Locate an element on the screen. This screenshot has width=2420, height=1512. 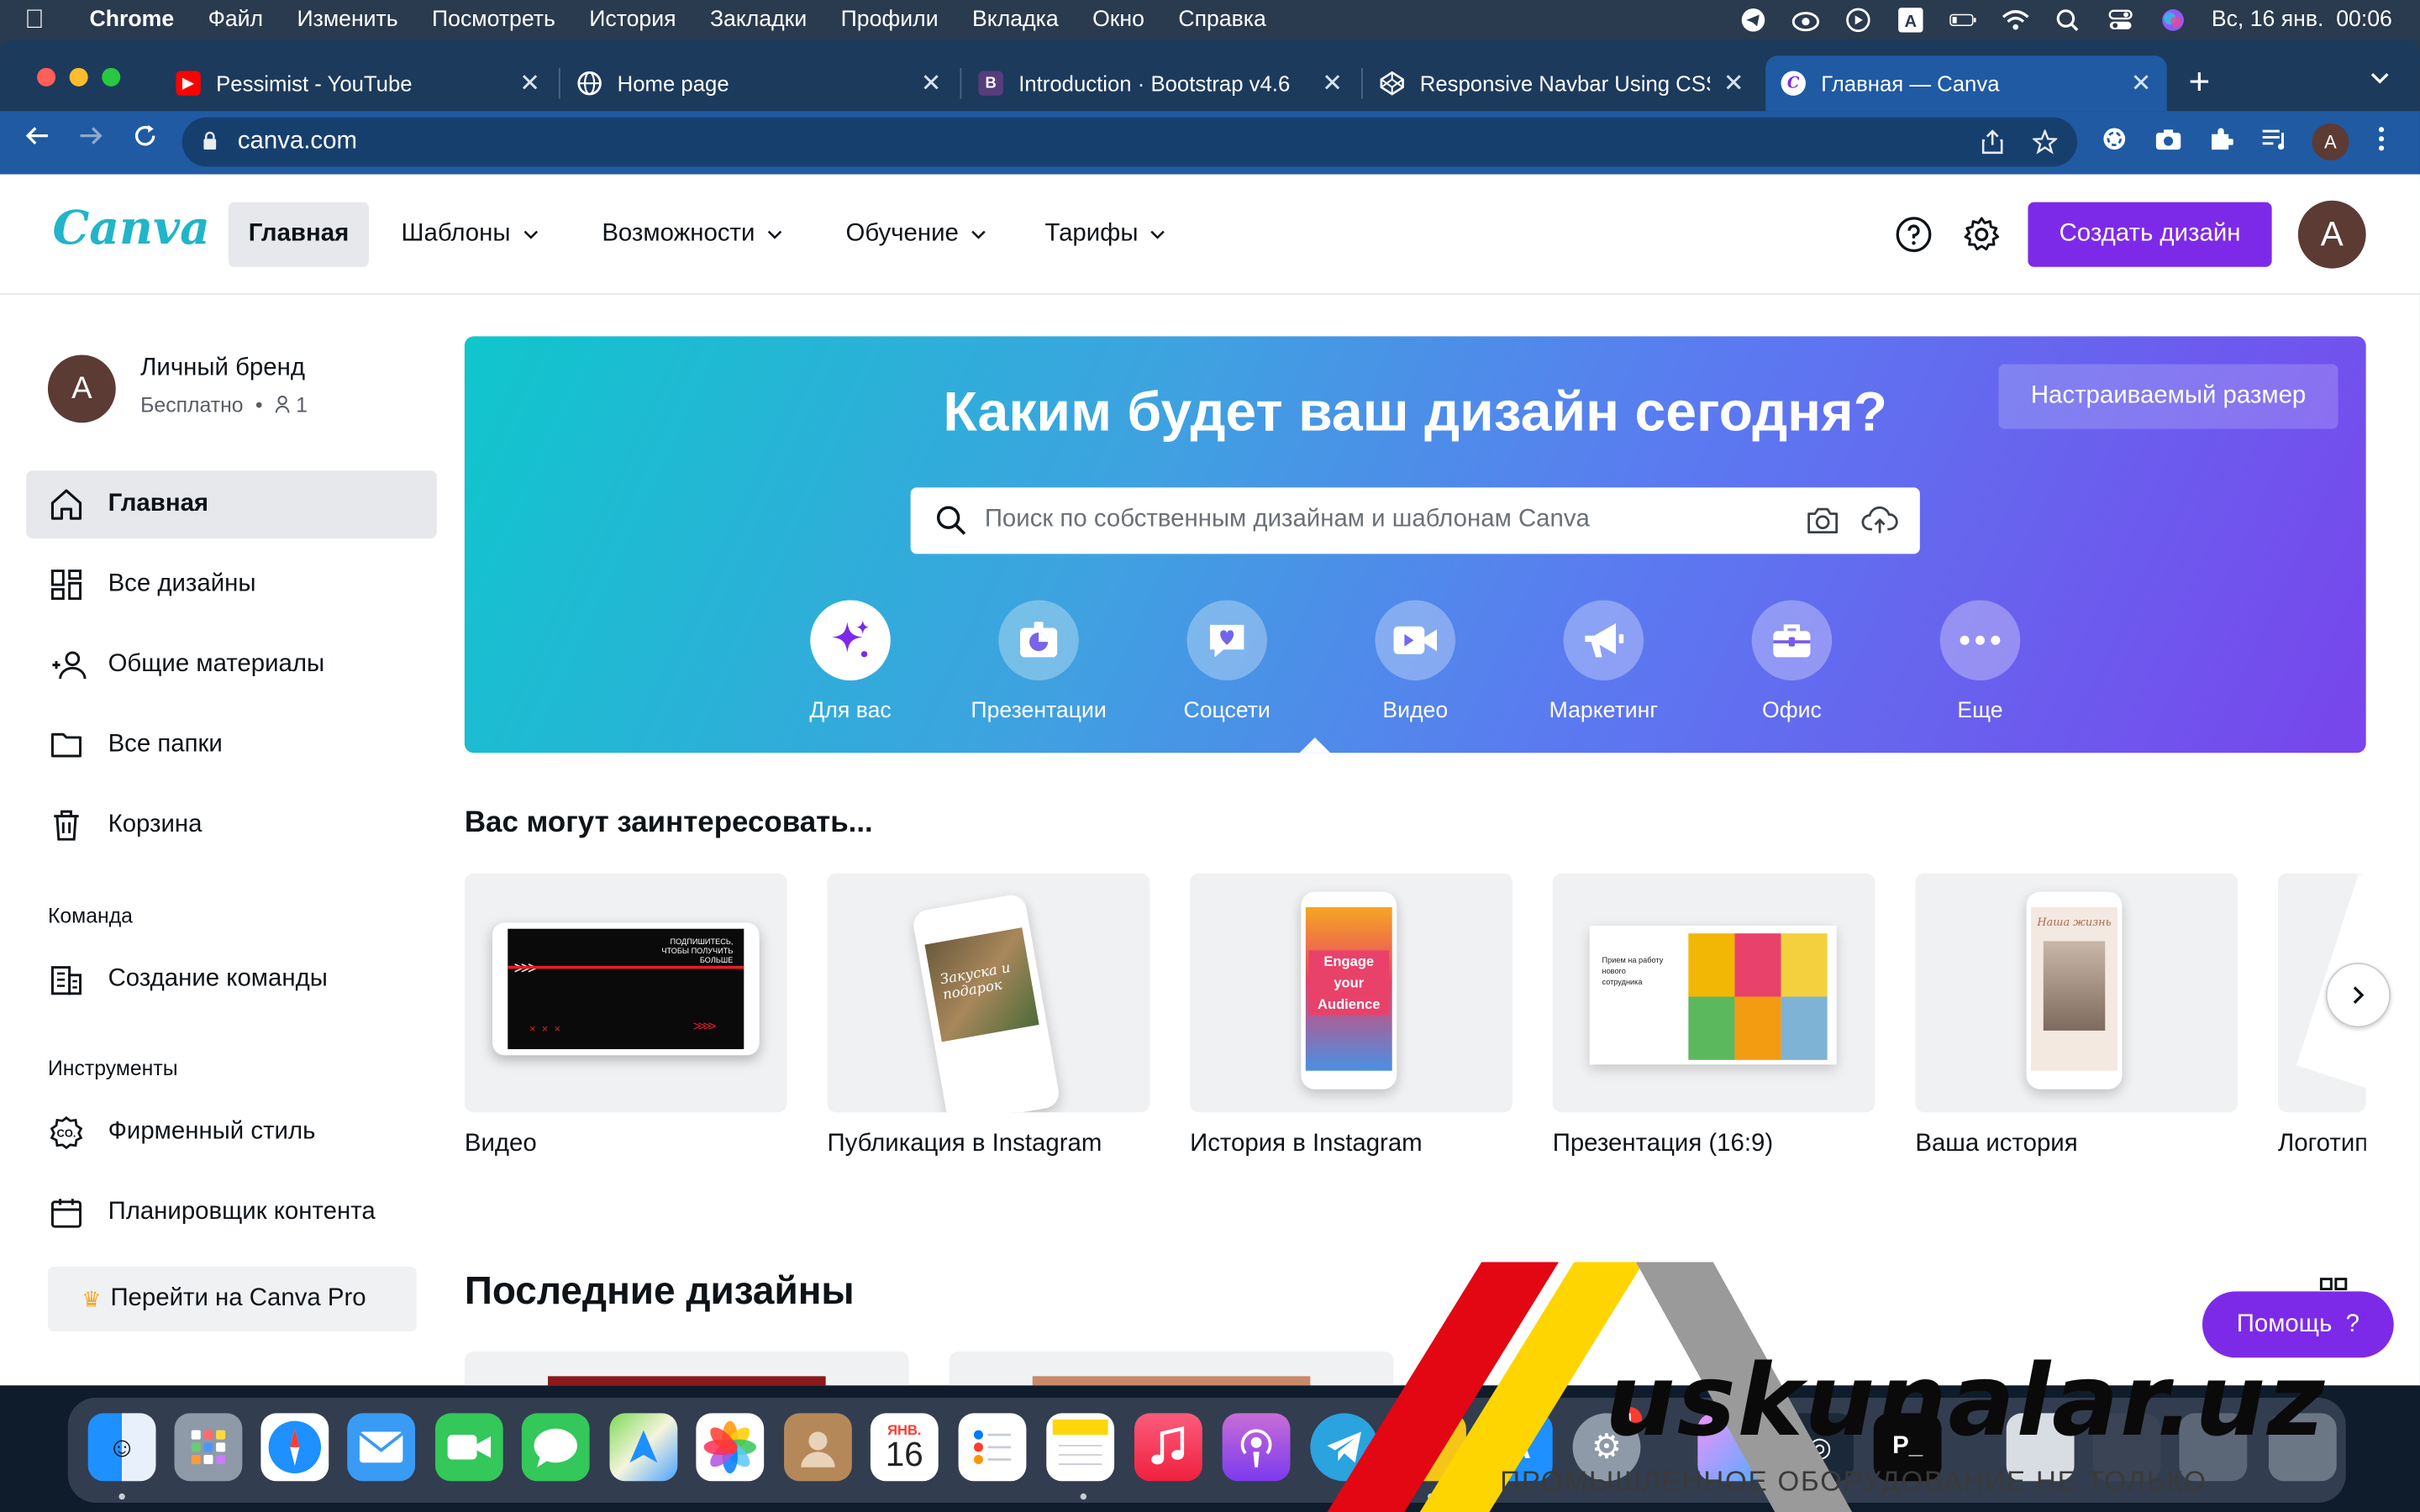
sidebar-item-trash: Корзина is located at coordinates (232, 825).